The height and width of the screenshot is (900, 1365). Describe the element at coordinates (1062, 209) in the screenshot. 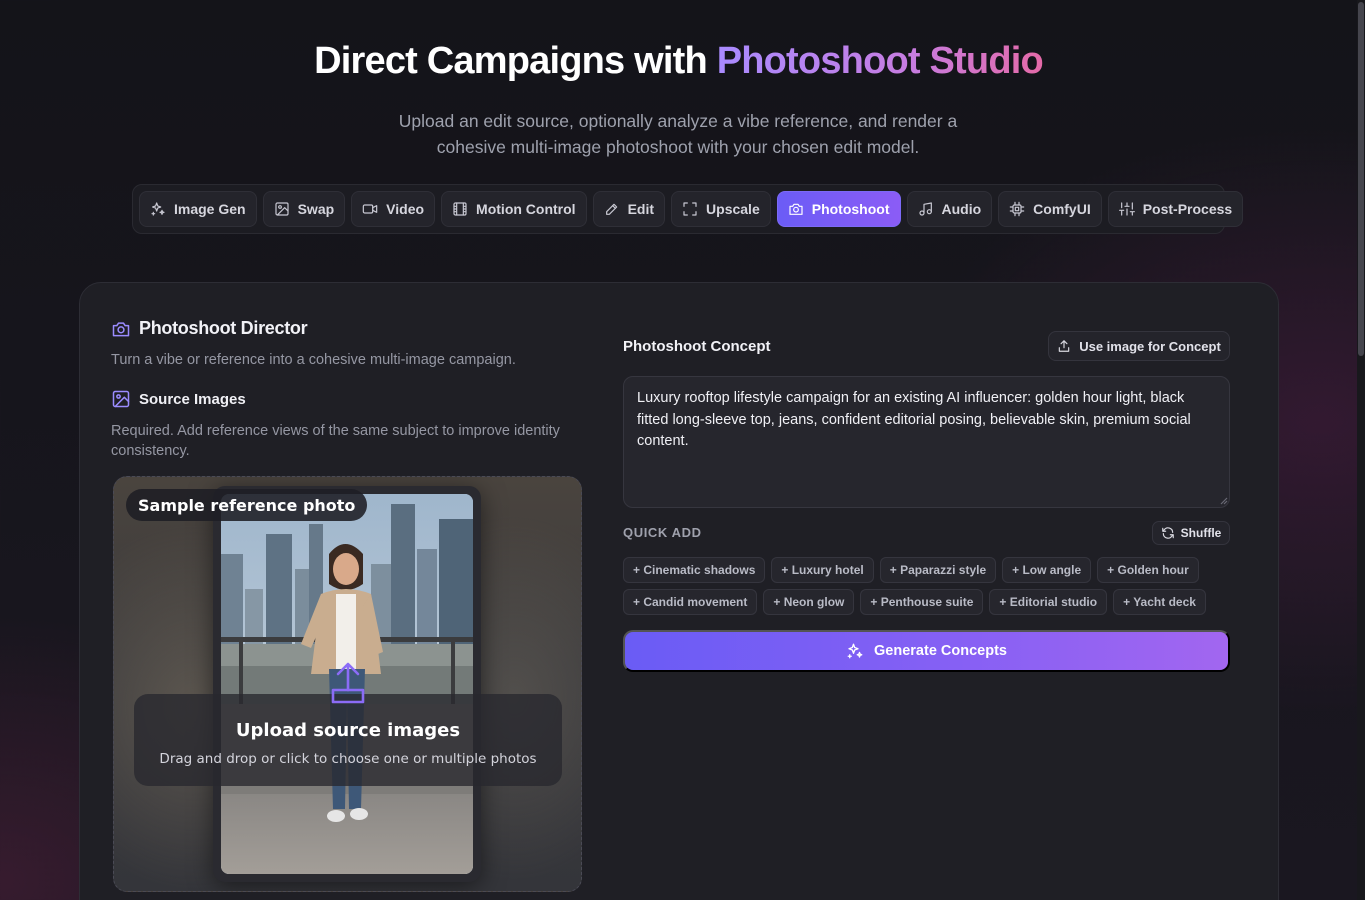

I see `tab-label: ComfyUI` at that location.